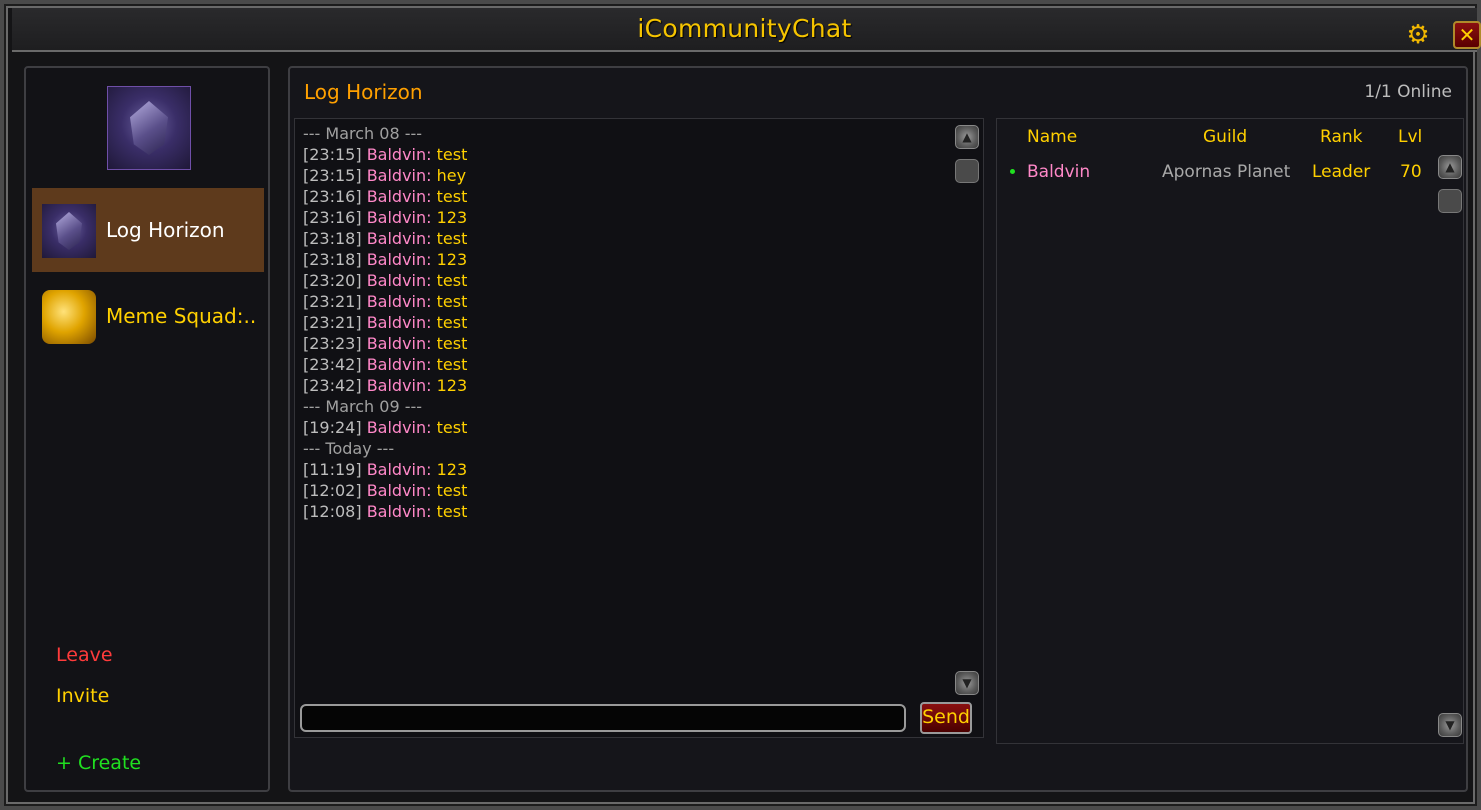 This screenshot has width=1481, height=810. I want to click on date-separator: --- Today ---, so click(623, 448).